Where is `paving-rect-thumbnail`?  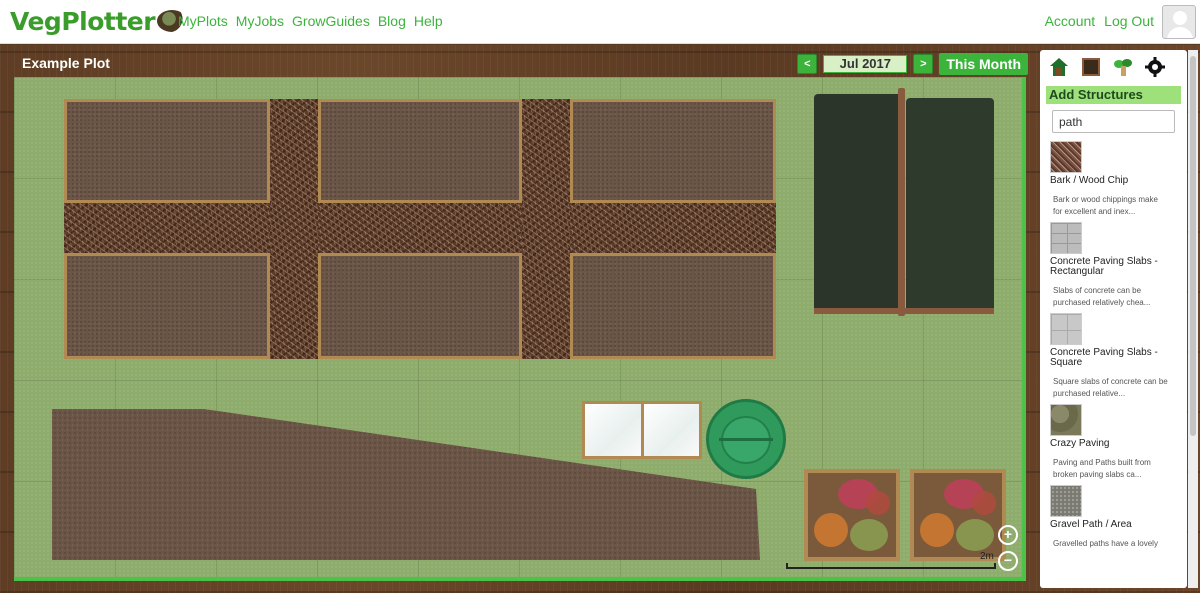
paving-rect-thumbnail is located at coordinates (1066, 238).